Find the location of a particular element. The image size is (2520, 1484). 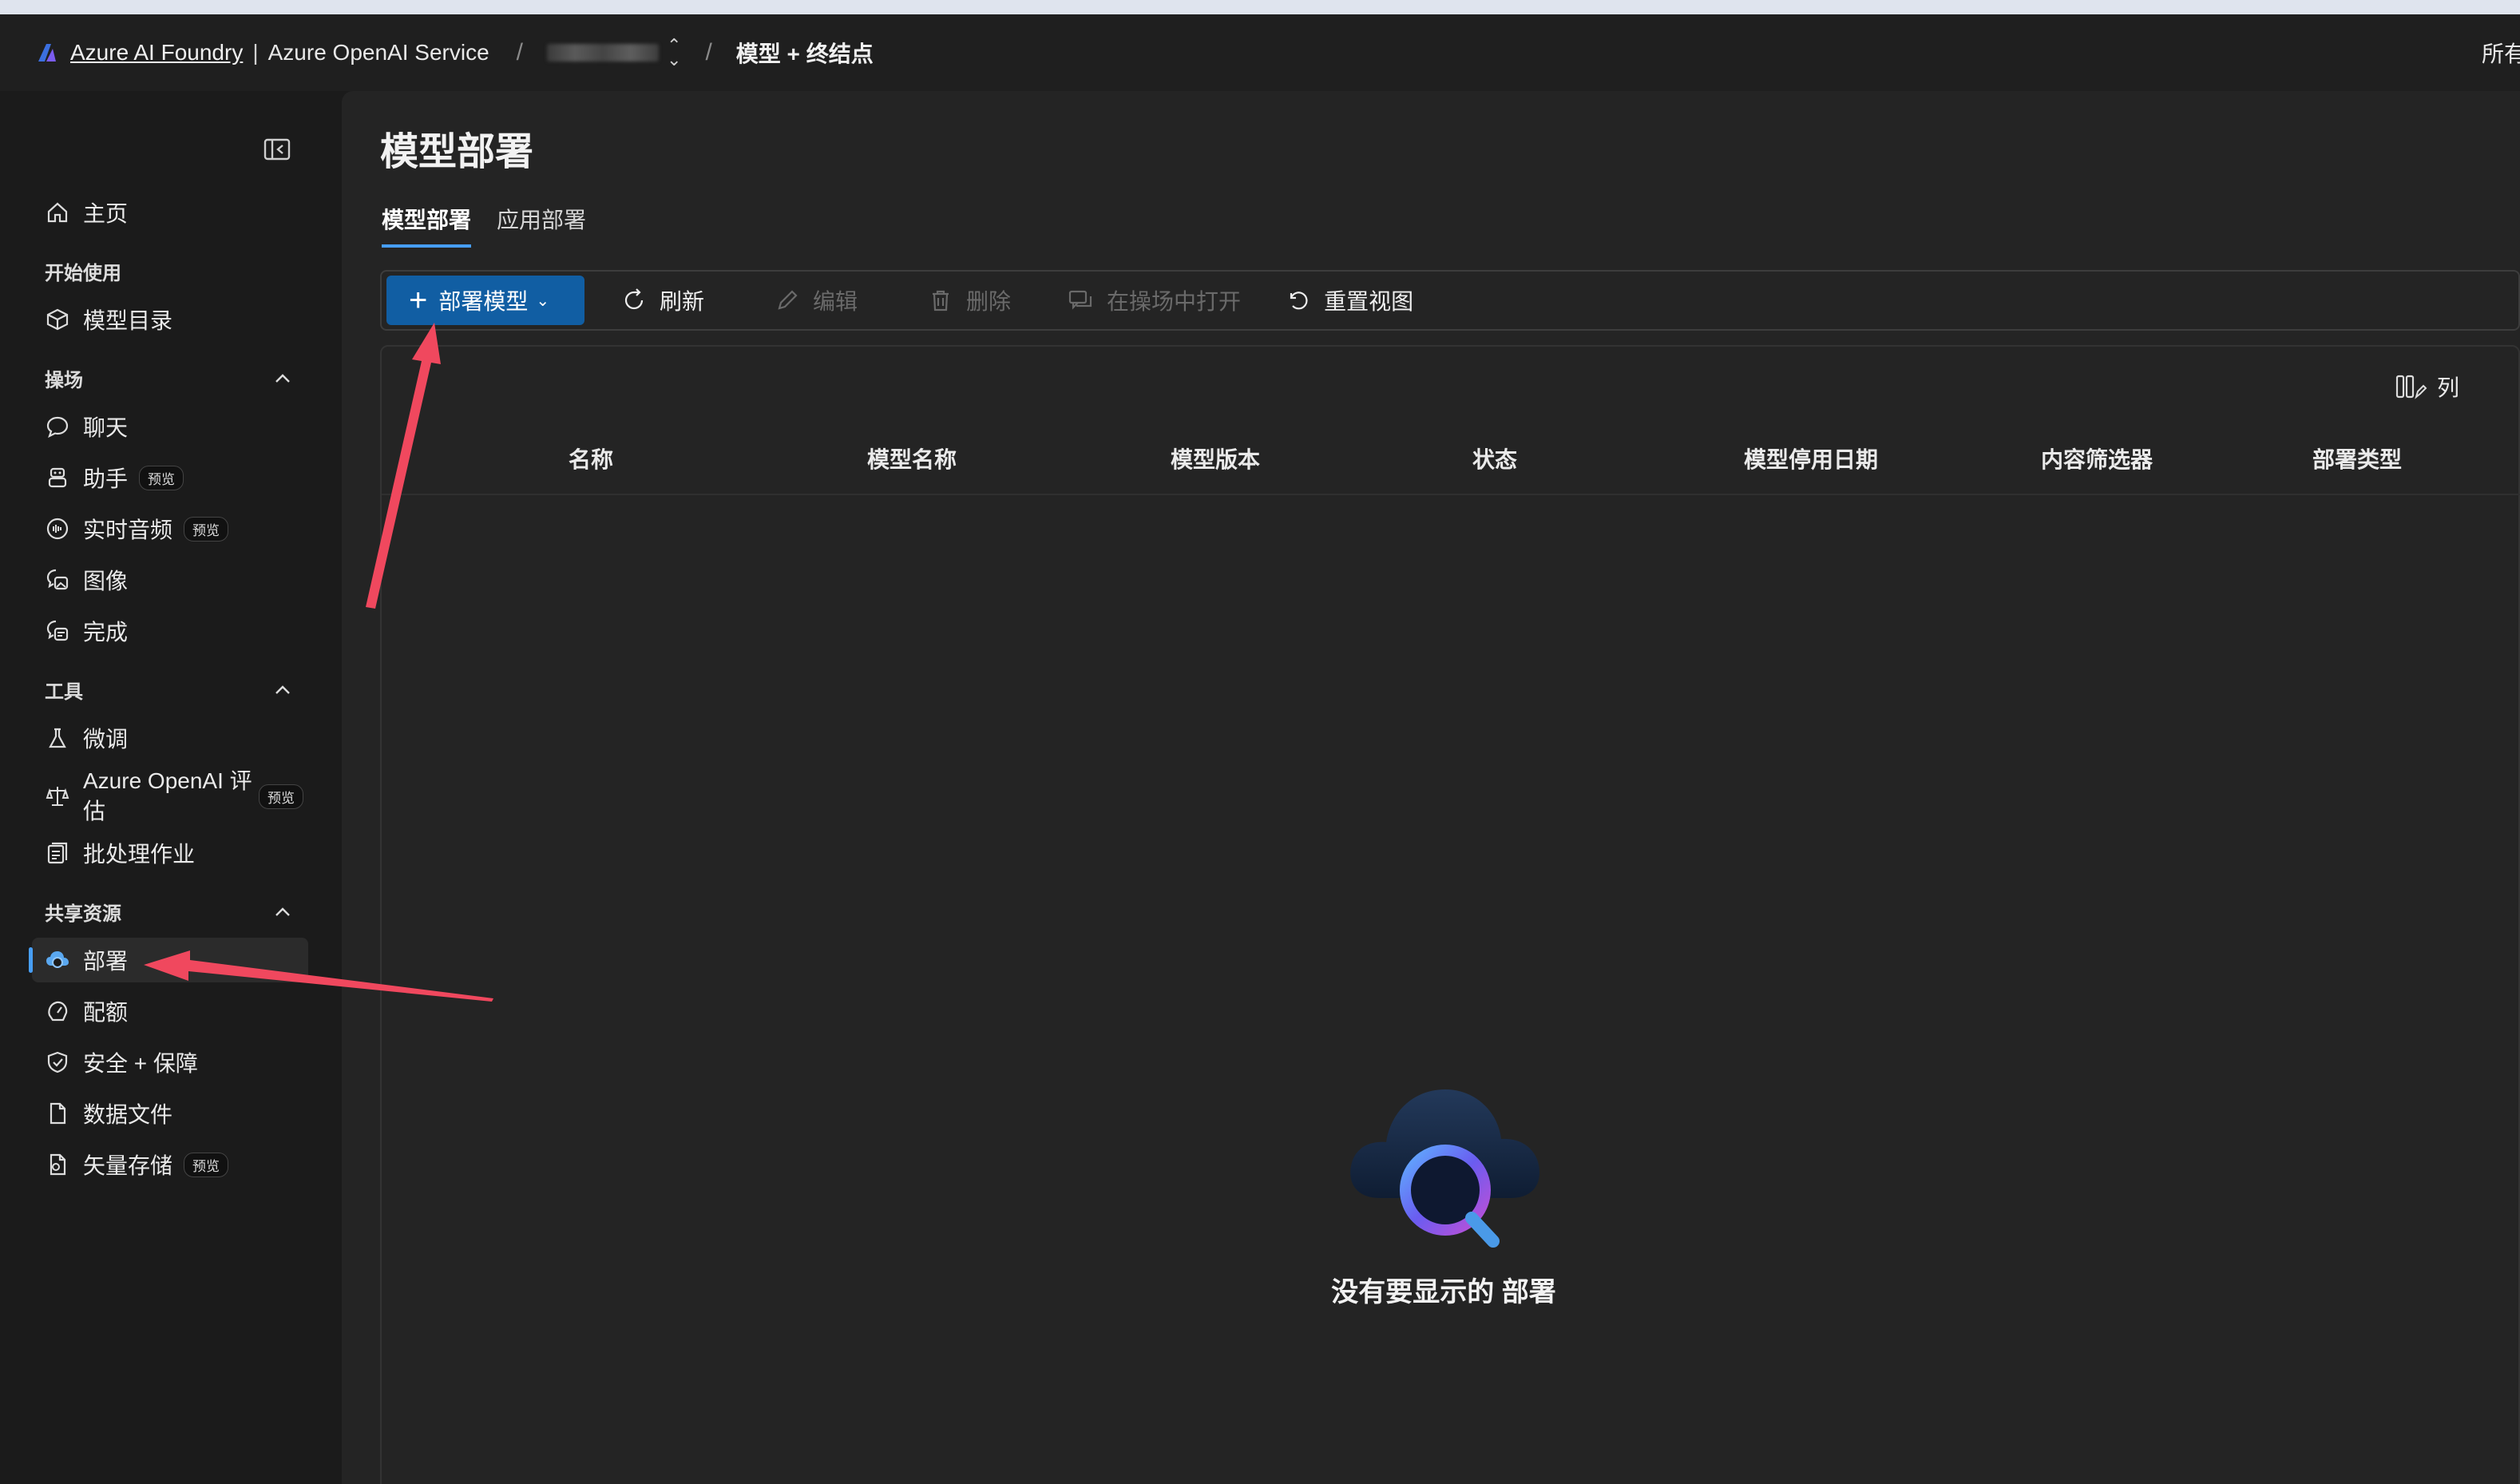

sidebar-item-data-files: 数据文件 is located at coordinates (170, 1113).